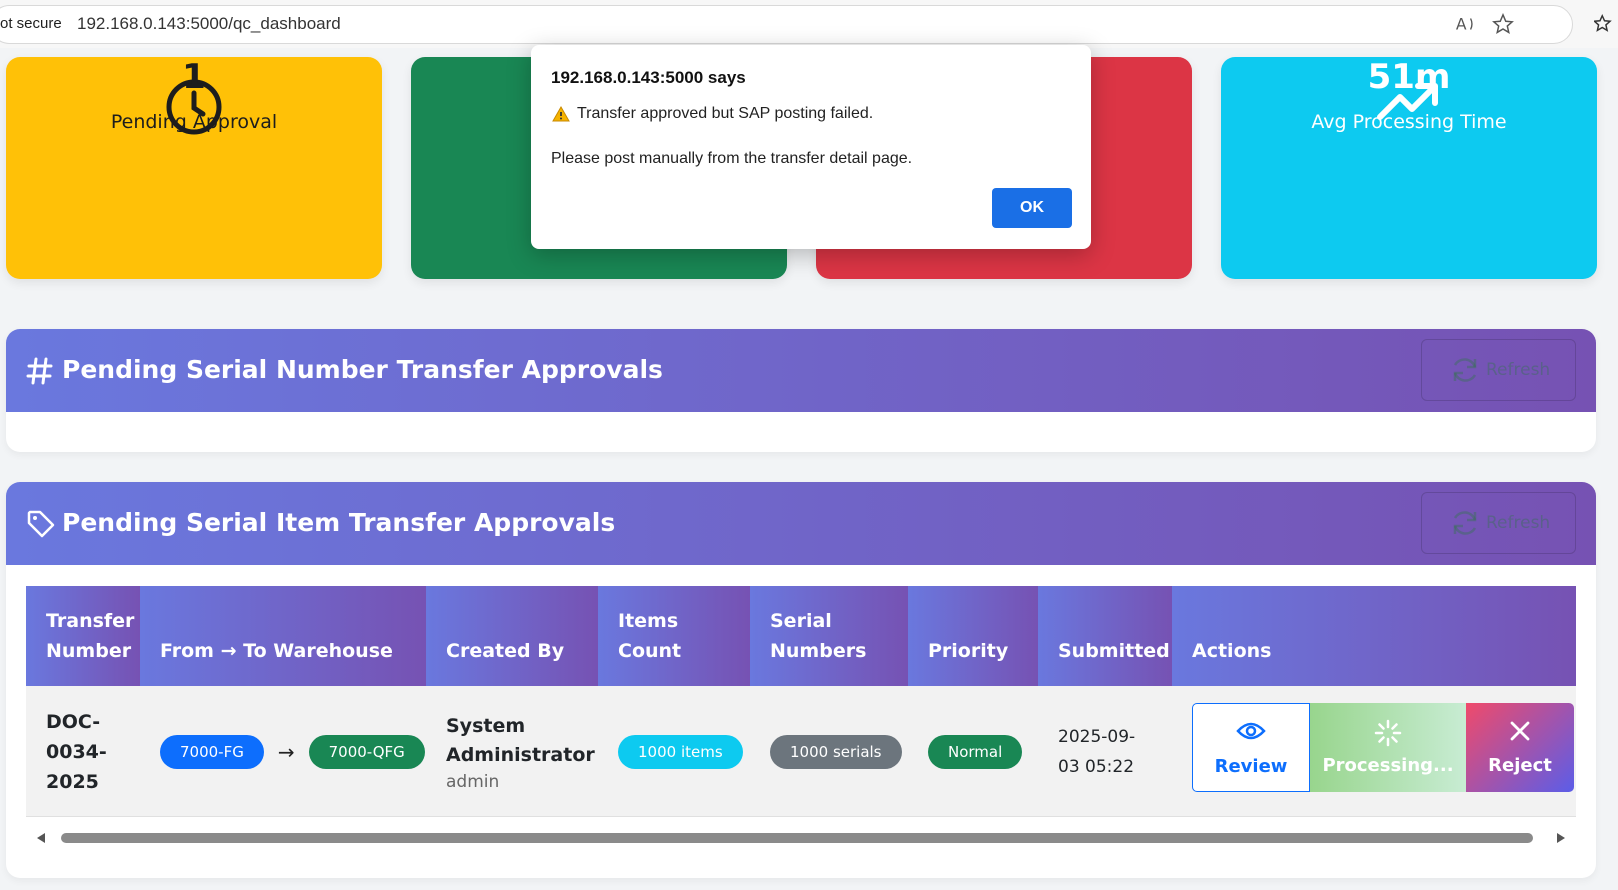 This screenshot has height=890, width=1618. I want to click on column-header: Transfer Number, so click(83, 636).